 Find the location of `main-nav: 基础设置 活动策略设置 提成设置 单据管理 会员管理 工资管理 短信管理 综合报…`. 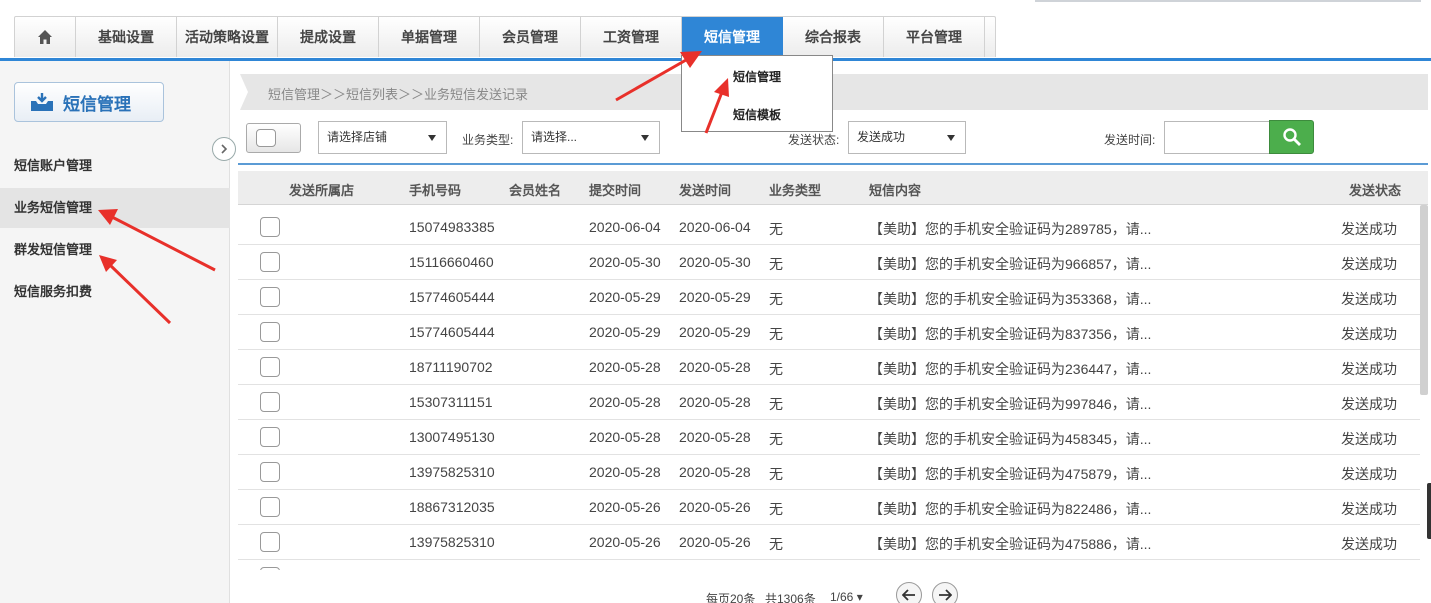

main-nav: 基础设置 活动策略设置 提成设置 单据管理 会员管理 工资管理 短信管理 综合报… is located at coordinates (505, 36).